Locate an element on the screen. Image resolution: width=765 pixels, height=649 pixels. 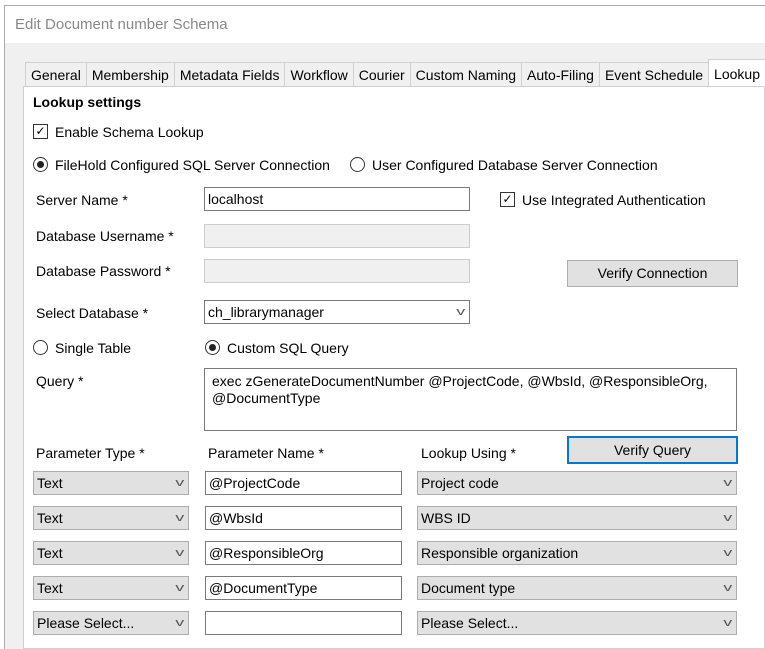
section-title: Lookup settings is located at coordinates (87, 102).